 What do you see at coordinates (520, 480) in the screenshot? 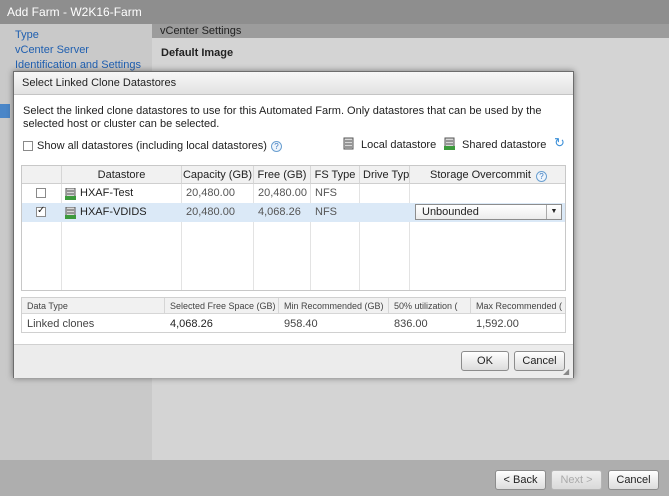
I see `back-button: < Back` at bounding box center [520, 480].